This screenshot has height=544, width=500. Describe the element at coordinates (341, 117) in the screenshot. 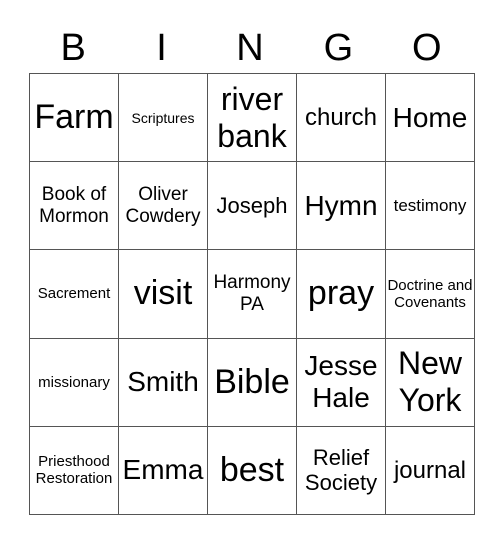

I see `bingo-cell: church` at that location.